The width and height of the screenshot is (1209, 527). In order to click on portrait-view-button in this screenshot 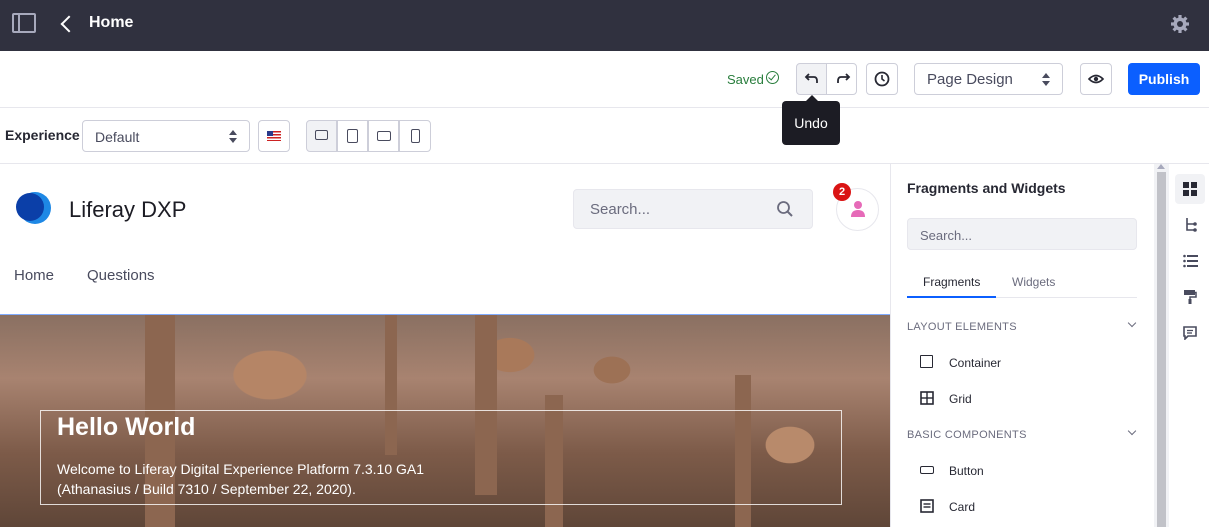, I will do `click(415, 136)`.